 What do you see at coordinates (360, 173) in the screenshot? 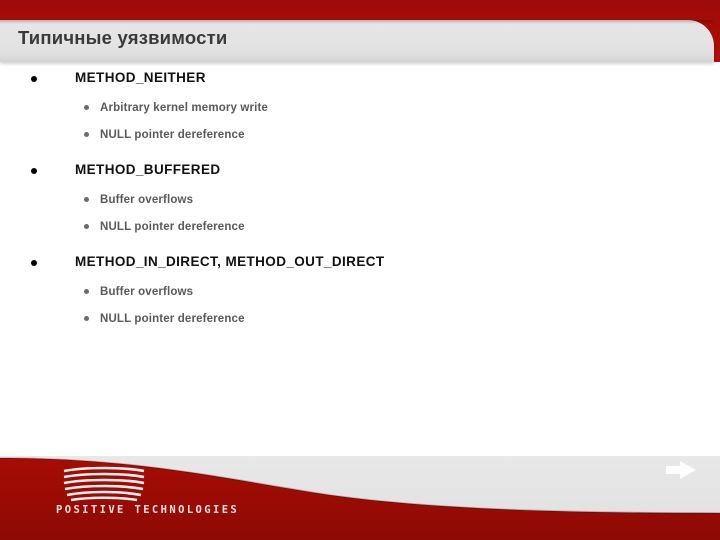
I see `bullet-level1: METHOD_BUFFERED` at bounding box center [360, 173].